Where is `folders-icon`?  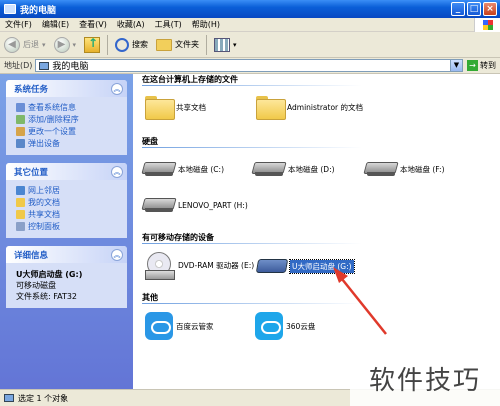
folders-icon is located at coordinates (164, 44).